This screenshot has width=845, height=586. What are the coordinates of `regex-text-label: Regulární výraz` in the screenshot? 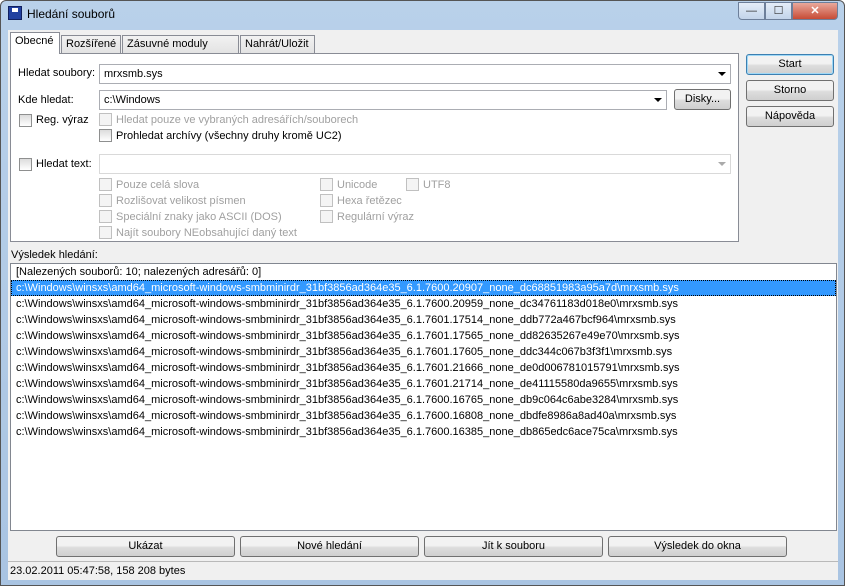 It's located at (376, 217).